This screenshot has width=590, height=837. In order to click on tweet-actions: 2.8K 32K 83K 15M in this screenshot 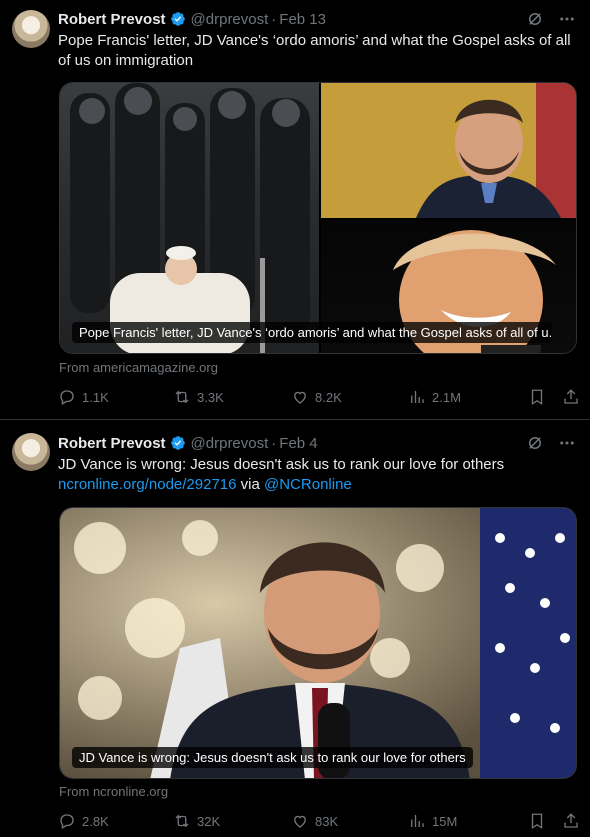, I will do `click(319, 821)`.